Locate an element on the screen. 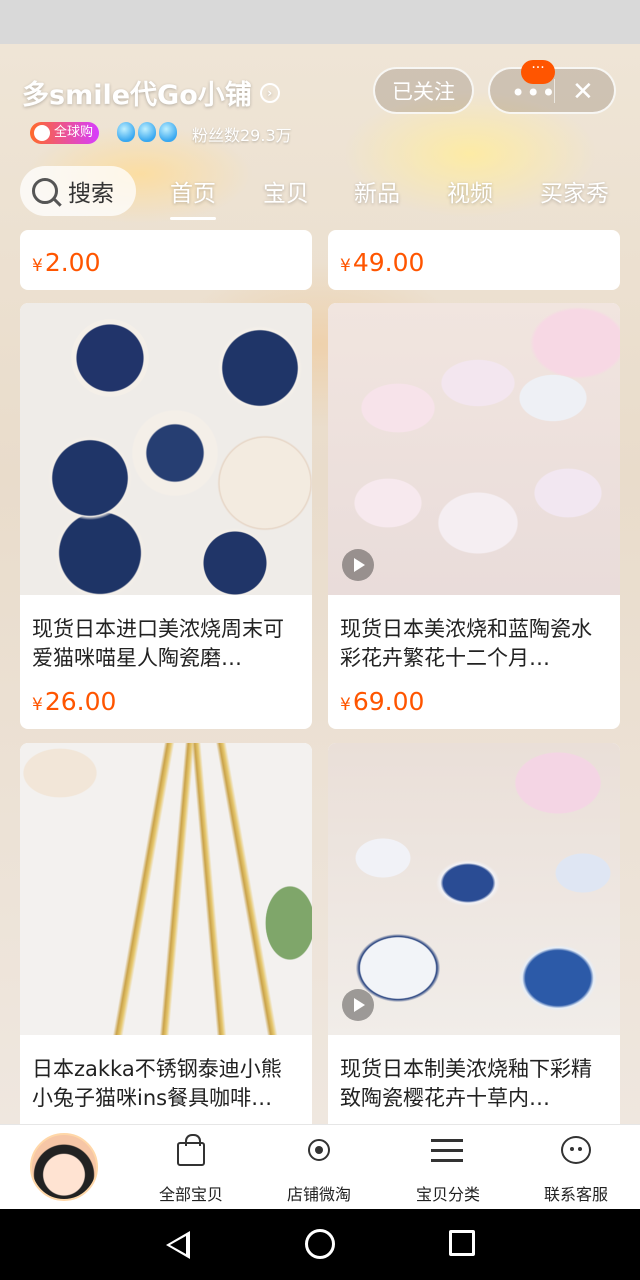  product-price: ¥69.00 is located at coordinates (382, 701).